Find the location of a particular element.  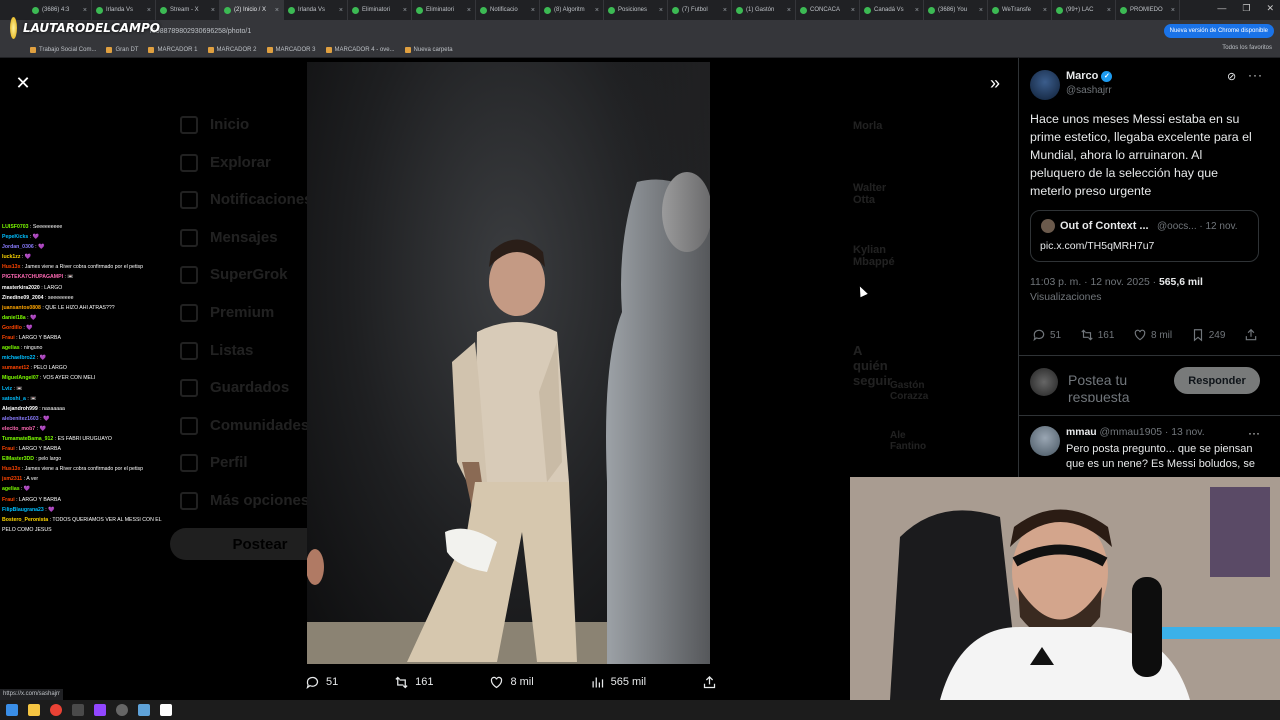

chat-username: ElMaster3DD is located at coordinates (18, 459).